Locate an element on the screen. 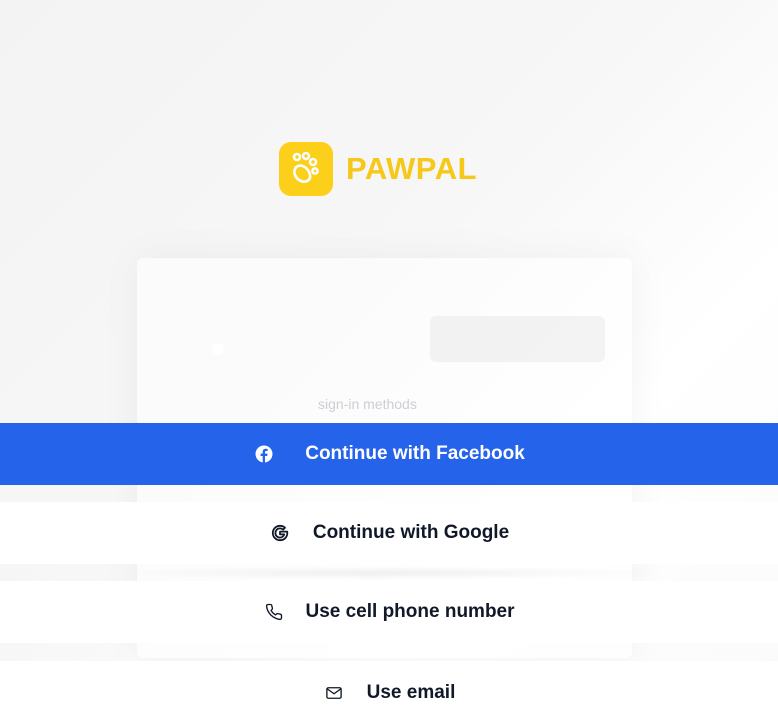 Image resolution: width=778 pixels, height=711 pixels. facebook-icon is located at coordinates (264, 454).